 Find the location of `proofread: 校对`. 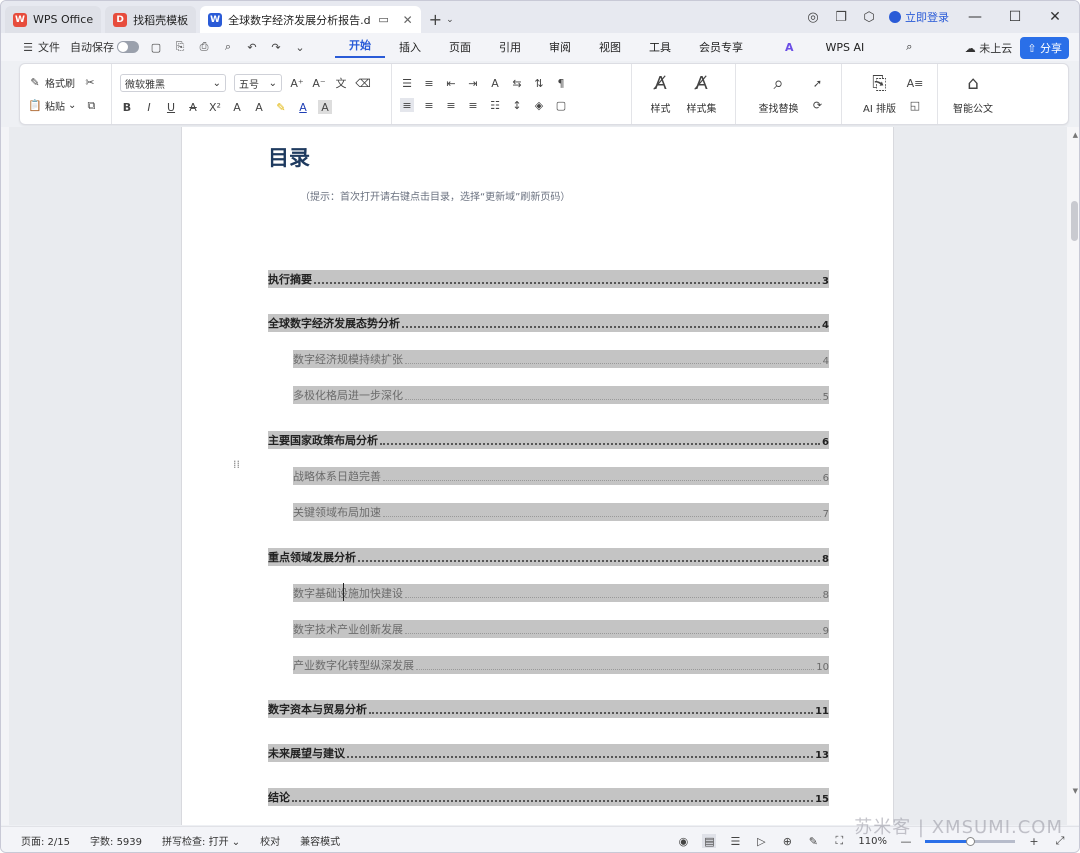

proofread: 校对 is located at coordinates (270, 840).